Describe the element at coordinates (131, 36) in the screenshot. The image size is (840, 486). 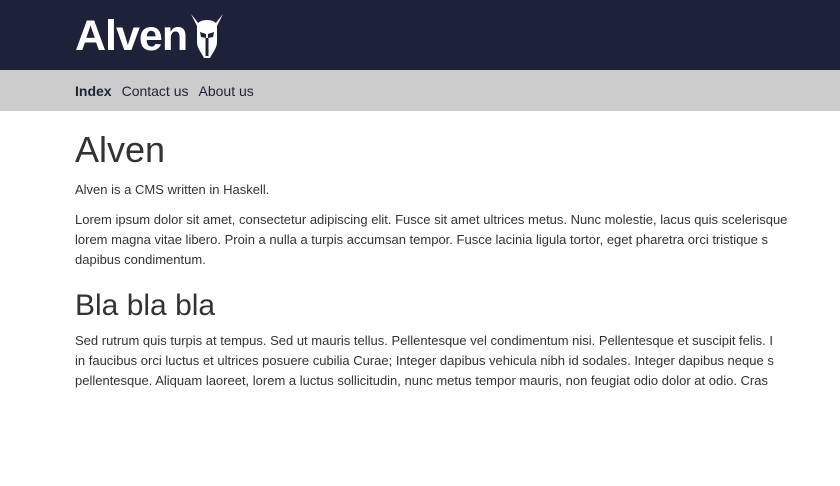
I see `logo-text: Alven` at that location.